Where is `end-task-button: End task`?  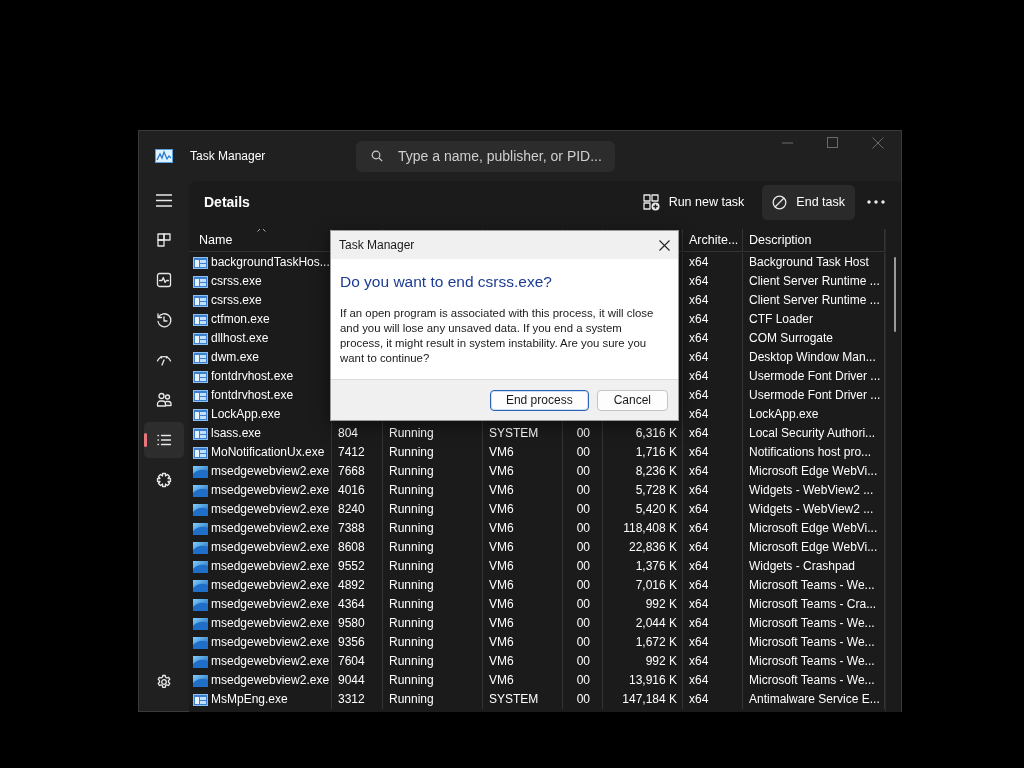 end-task-button: End task is located at coordinates (808, 202).